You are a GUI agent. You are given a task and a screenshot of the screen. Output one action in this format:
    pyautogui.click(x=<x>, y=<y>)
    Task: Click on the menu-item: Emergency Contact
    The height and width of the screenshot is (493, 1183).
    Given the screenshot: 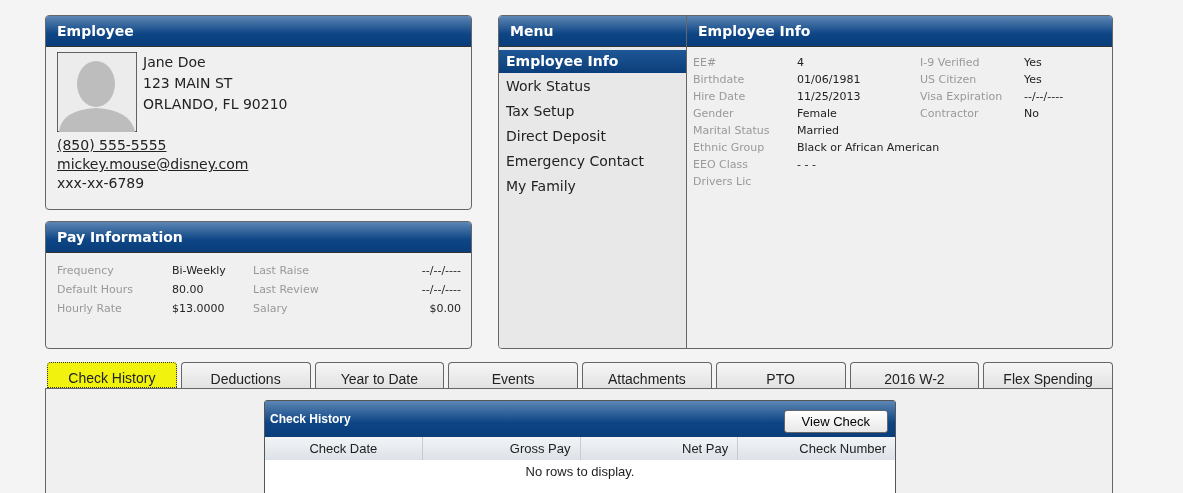 What is the action you would take?
    pyautogui.click(x=592, y=161)
    